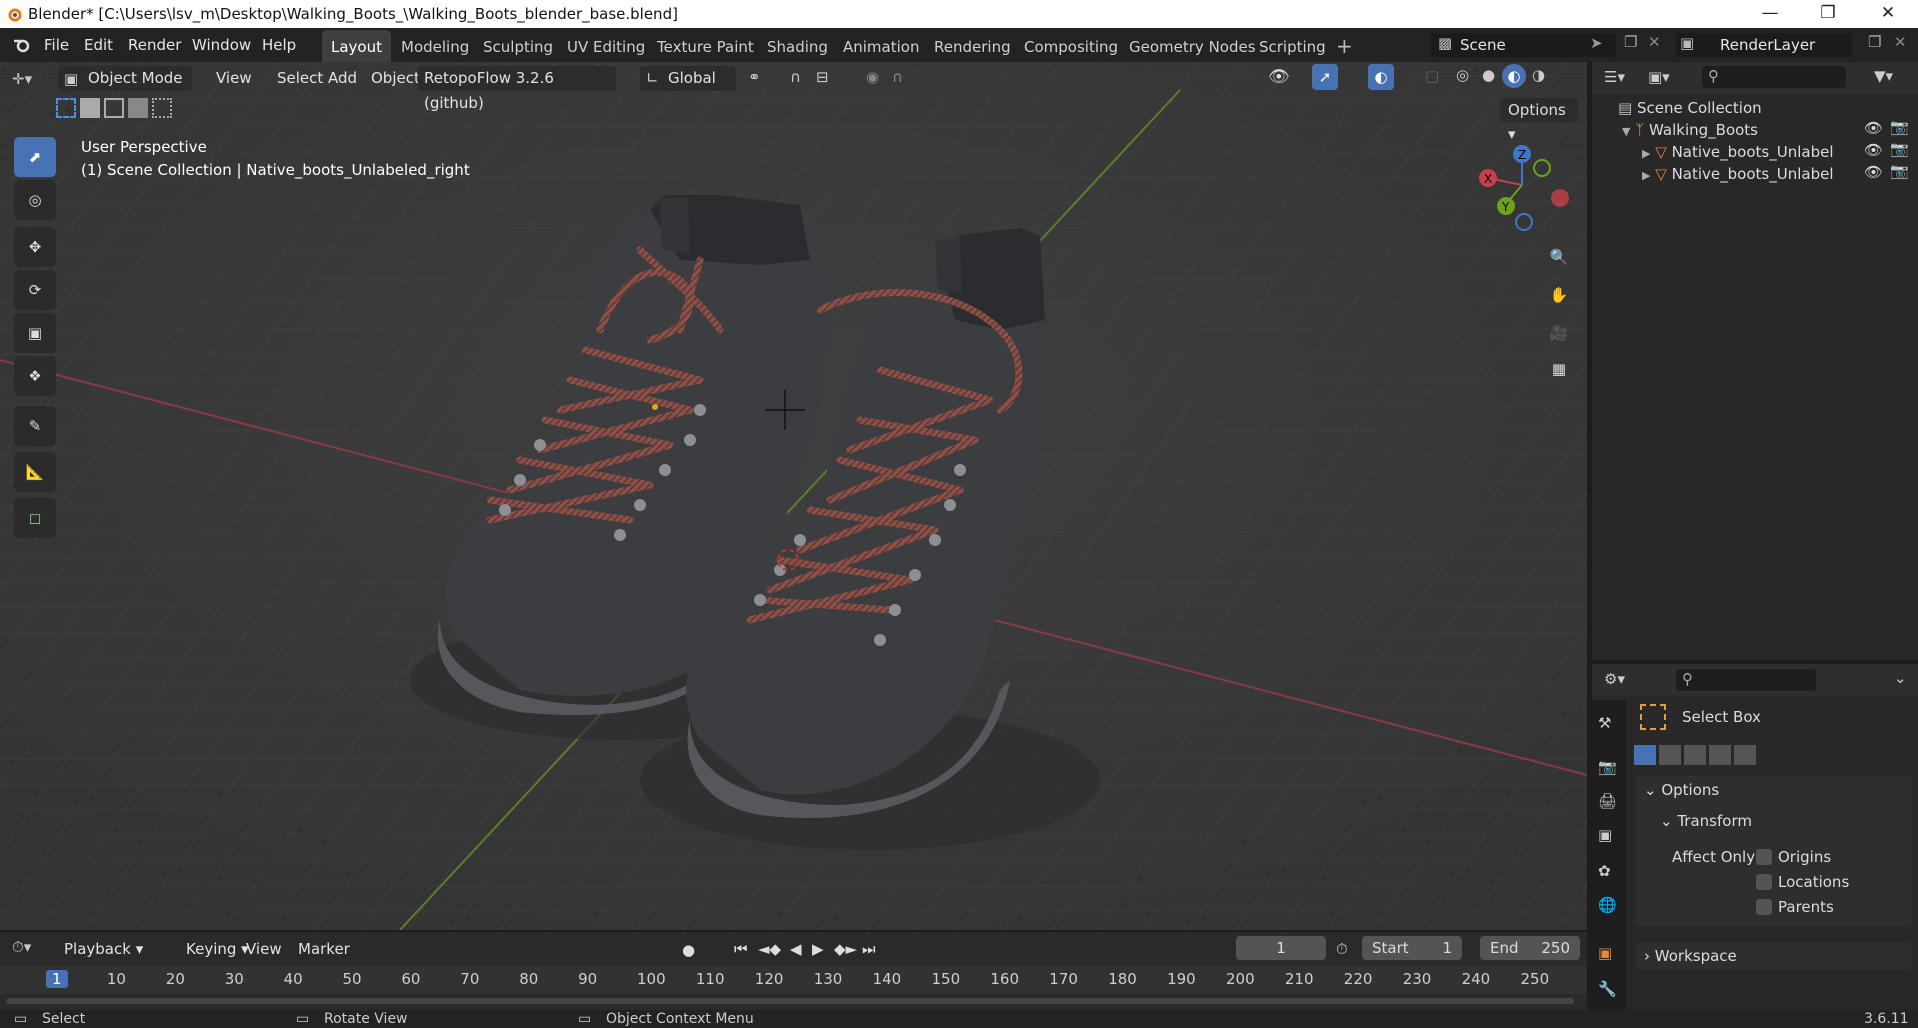 This screenshot has height=1028, width=1918. What do you see at coordinates (1900, 42) in the screenshot?
I see `delete-renderlayer-icon: ✕` at bounding box center [1900, 42].